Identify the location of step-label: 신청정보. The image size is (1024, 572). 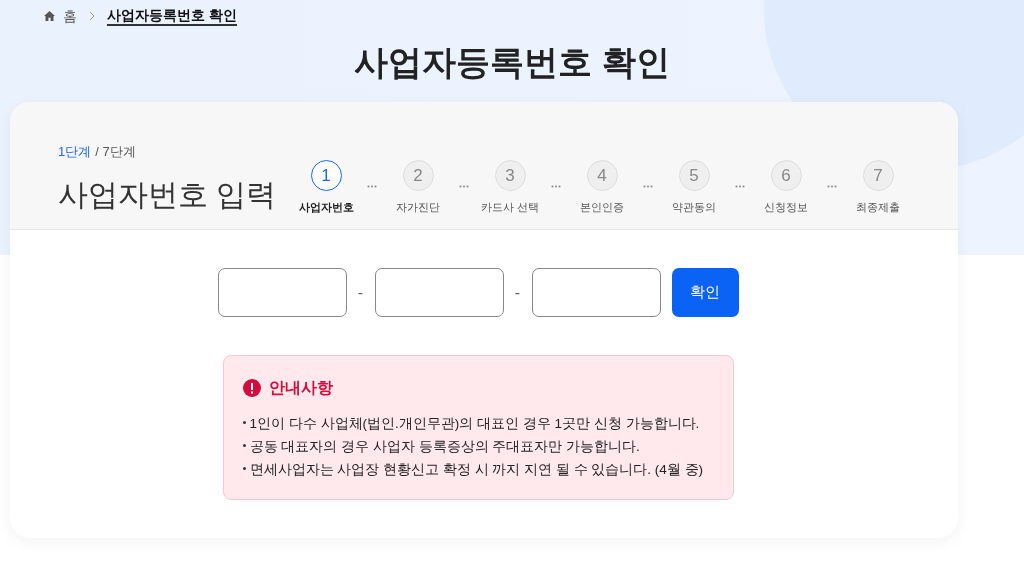
(786, 207).